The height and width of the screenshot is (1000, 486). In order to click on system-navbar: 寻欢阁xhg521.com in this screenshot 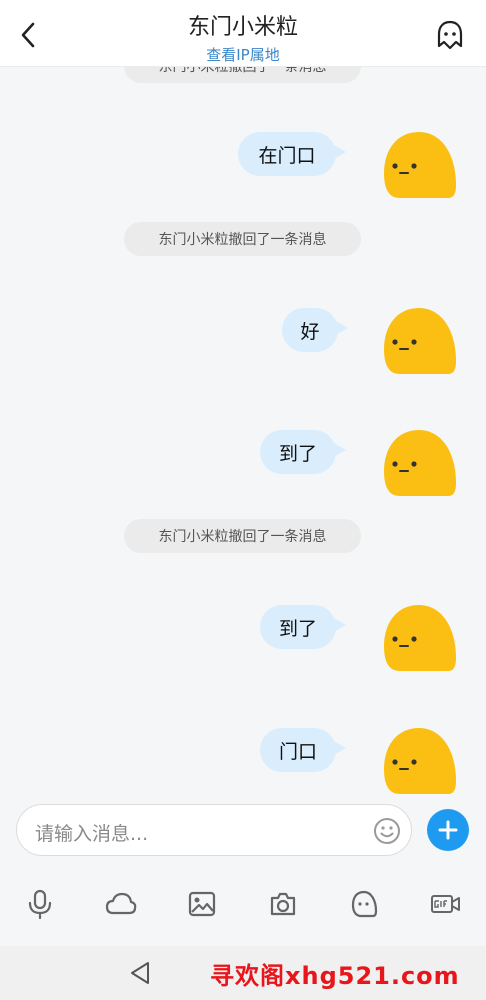, I will do `click(243, 973)`.